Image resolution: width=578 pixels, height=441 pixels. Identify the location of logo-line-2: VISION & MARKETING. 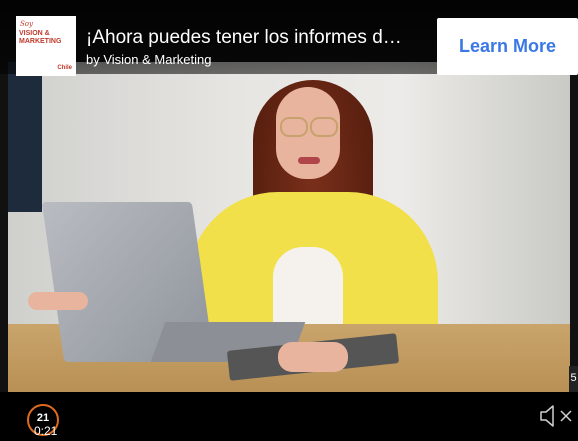
(40, 37).